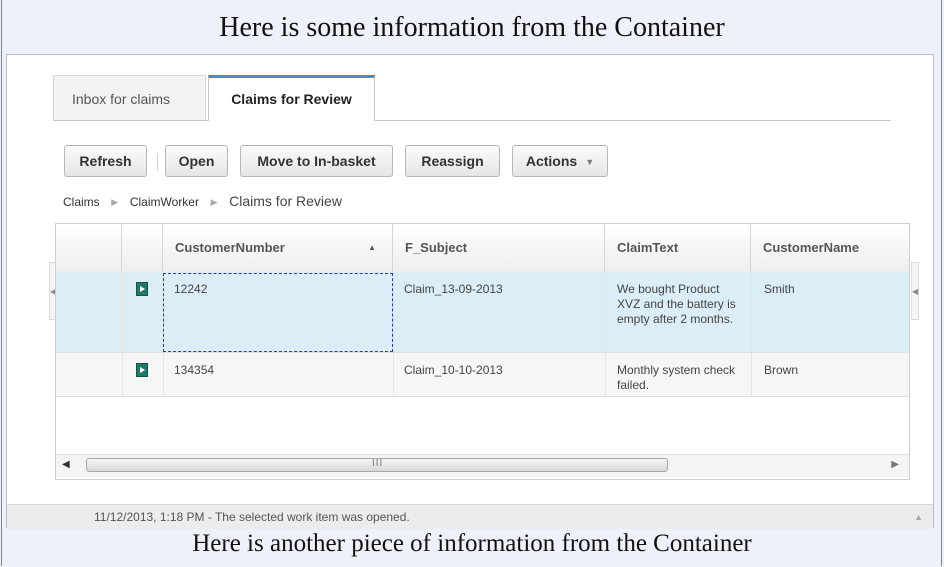 The image size is (944, 567). What do you see at coordinates (472, 120) in the screenshot?
I see `tab-divider` at bounding box center [472, 120].